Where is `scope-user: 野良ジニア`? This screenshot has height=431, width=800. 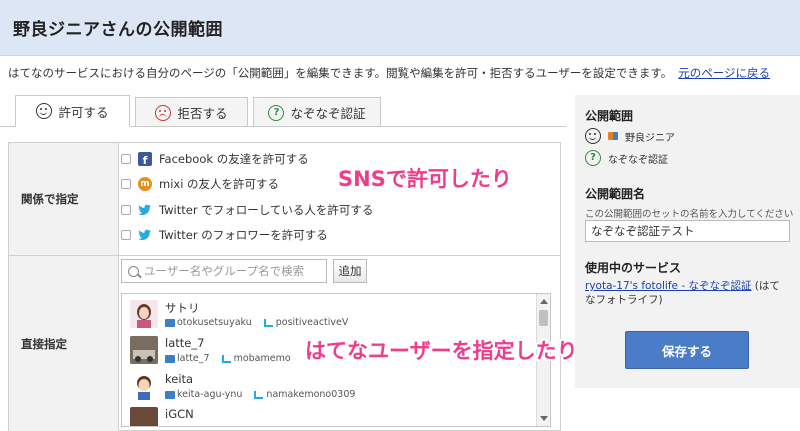 scope-user: 野良ジニア is located at coordinates (650, 138).